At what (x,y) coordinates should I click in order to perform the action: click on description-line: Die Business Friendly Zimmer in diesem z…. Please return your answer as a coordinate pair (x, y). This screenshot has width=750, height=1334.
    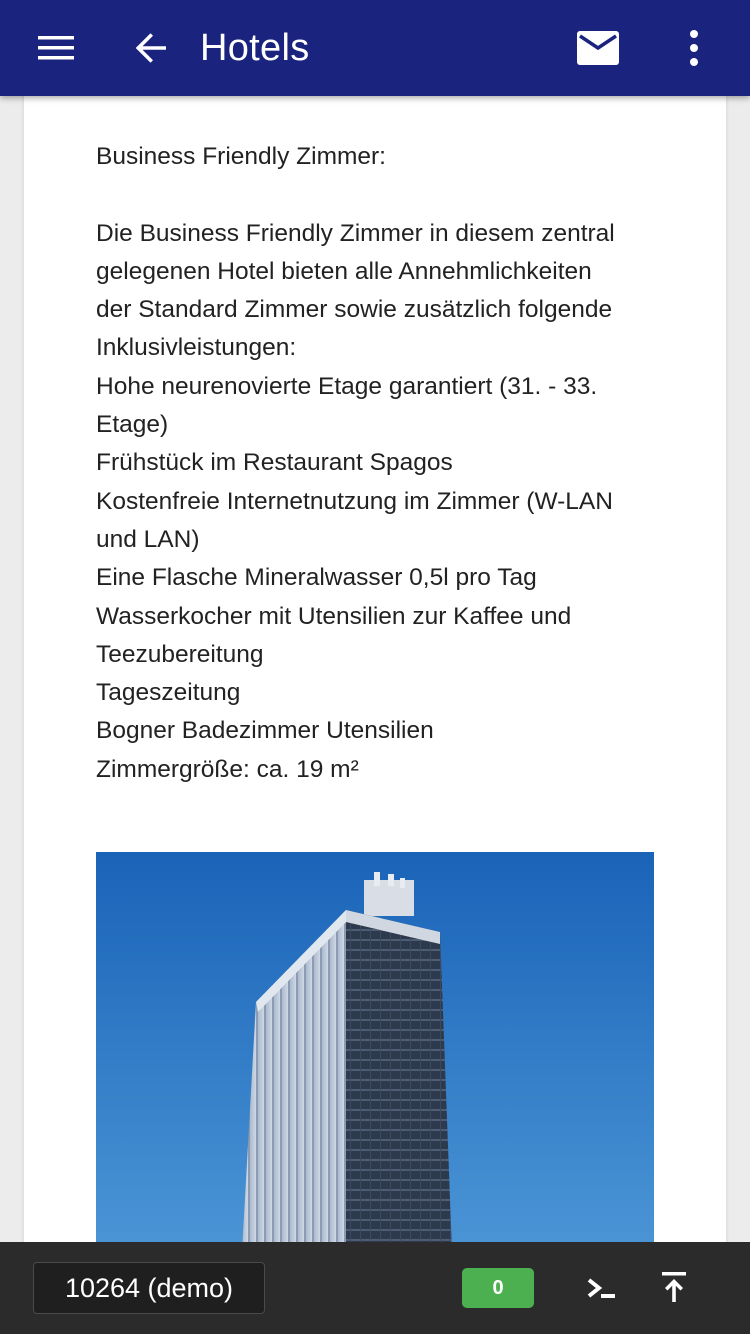
    Looking at the image, I should click on (355, 233).